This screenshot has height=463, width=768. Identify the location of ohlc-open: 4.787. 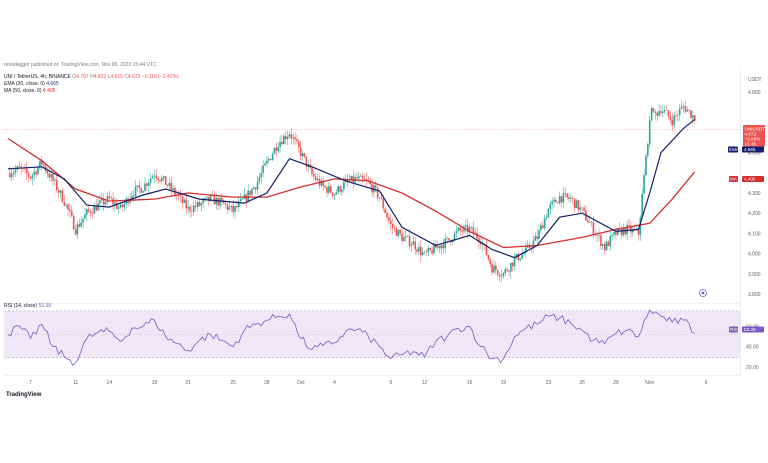
(82, 77).